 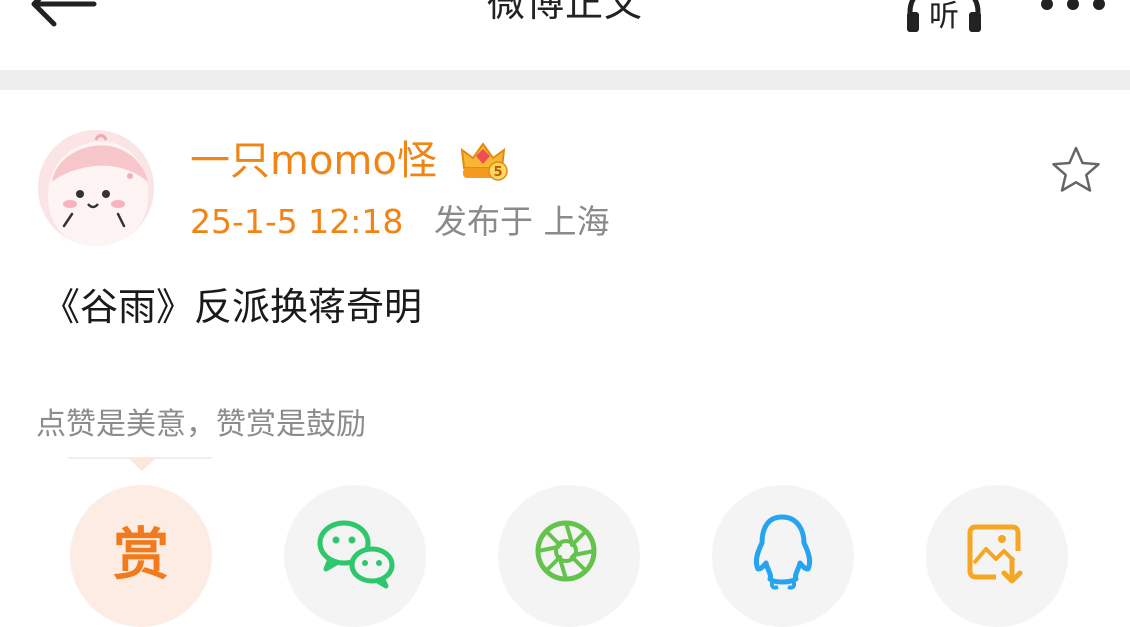 What do you see at coordinates (566, 551) in the screenshot?
I see `moments-icon` at bounding box center [566, 551].